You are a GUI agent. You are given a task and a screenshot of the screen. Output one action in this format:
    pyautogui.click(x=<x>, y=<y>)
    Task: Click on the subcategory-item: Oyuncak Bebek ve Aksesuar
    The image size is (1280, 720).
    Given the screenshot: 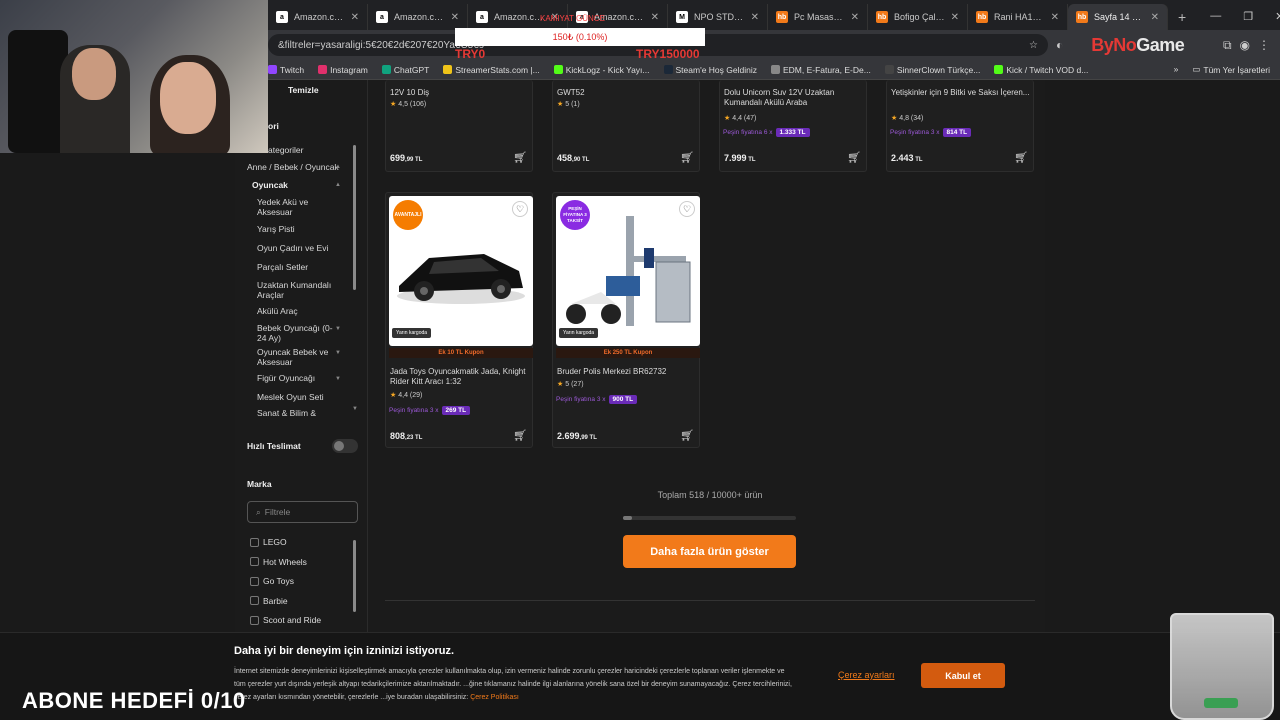 What is the action you would take?
    pyautogui.click(x=297, y=357)
    